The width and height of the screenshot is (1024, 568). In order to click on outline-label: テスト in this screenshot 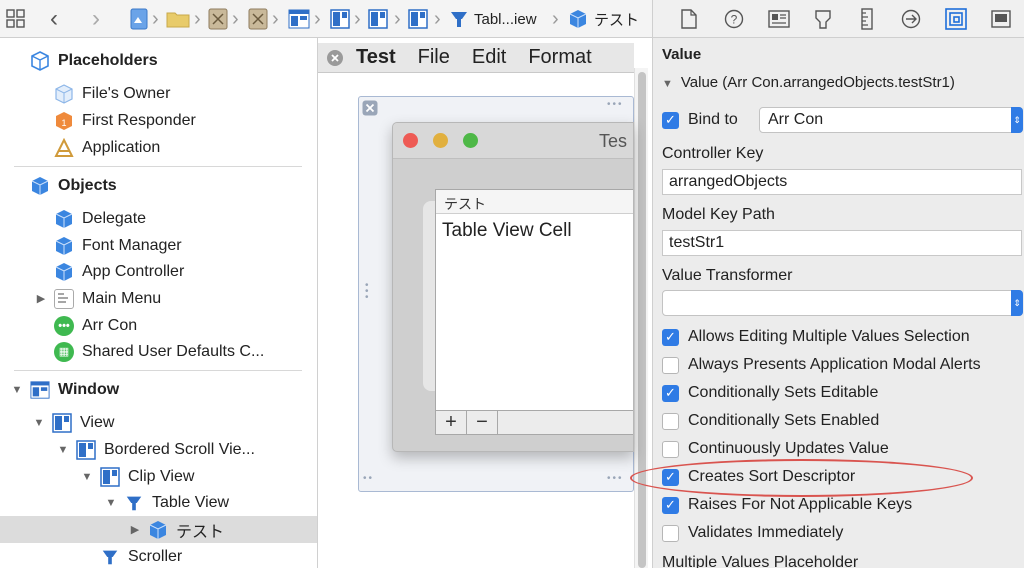, I will do `click(200, 532)`.